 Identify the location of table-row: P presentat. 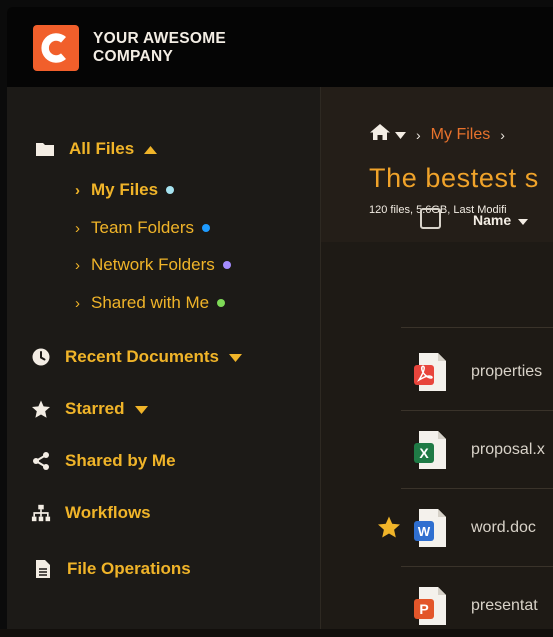
(437, 602).